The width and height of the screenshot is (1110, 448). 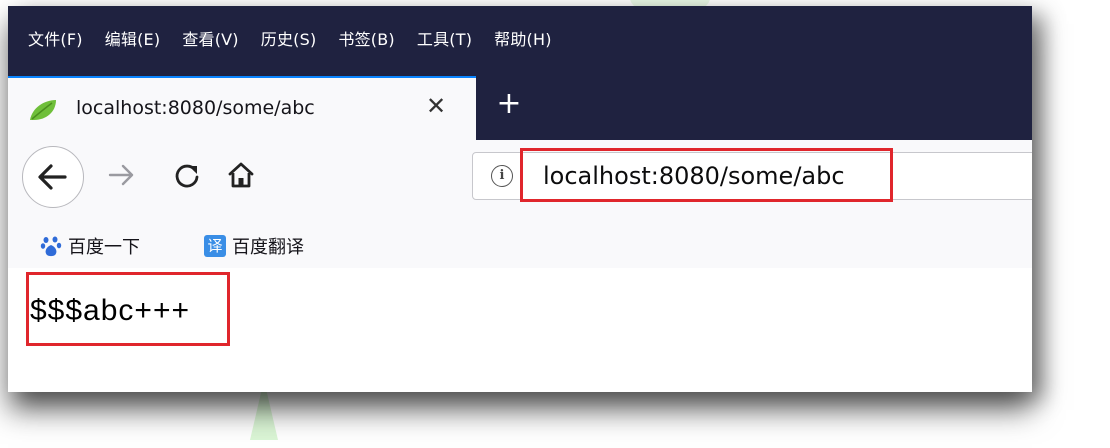 I want to click on url-highlight-box, so click(x=706, y=175).